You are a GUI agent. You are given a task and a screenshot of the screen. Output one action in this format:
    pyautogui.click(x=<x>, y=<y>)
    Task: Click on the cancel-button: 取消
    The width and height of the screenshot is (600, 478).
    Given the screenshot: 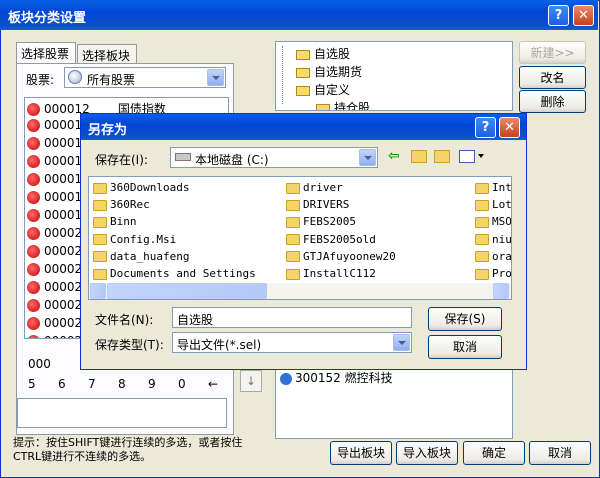 What is the action you would take?
    pyautogui.click(x=560, y=453)
    